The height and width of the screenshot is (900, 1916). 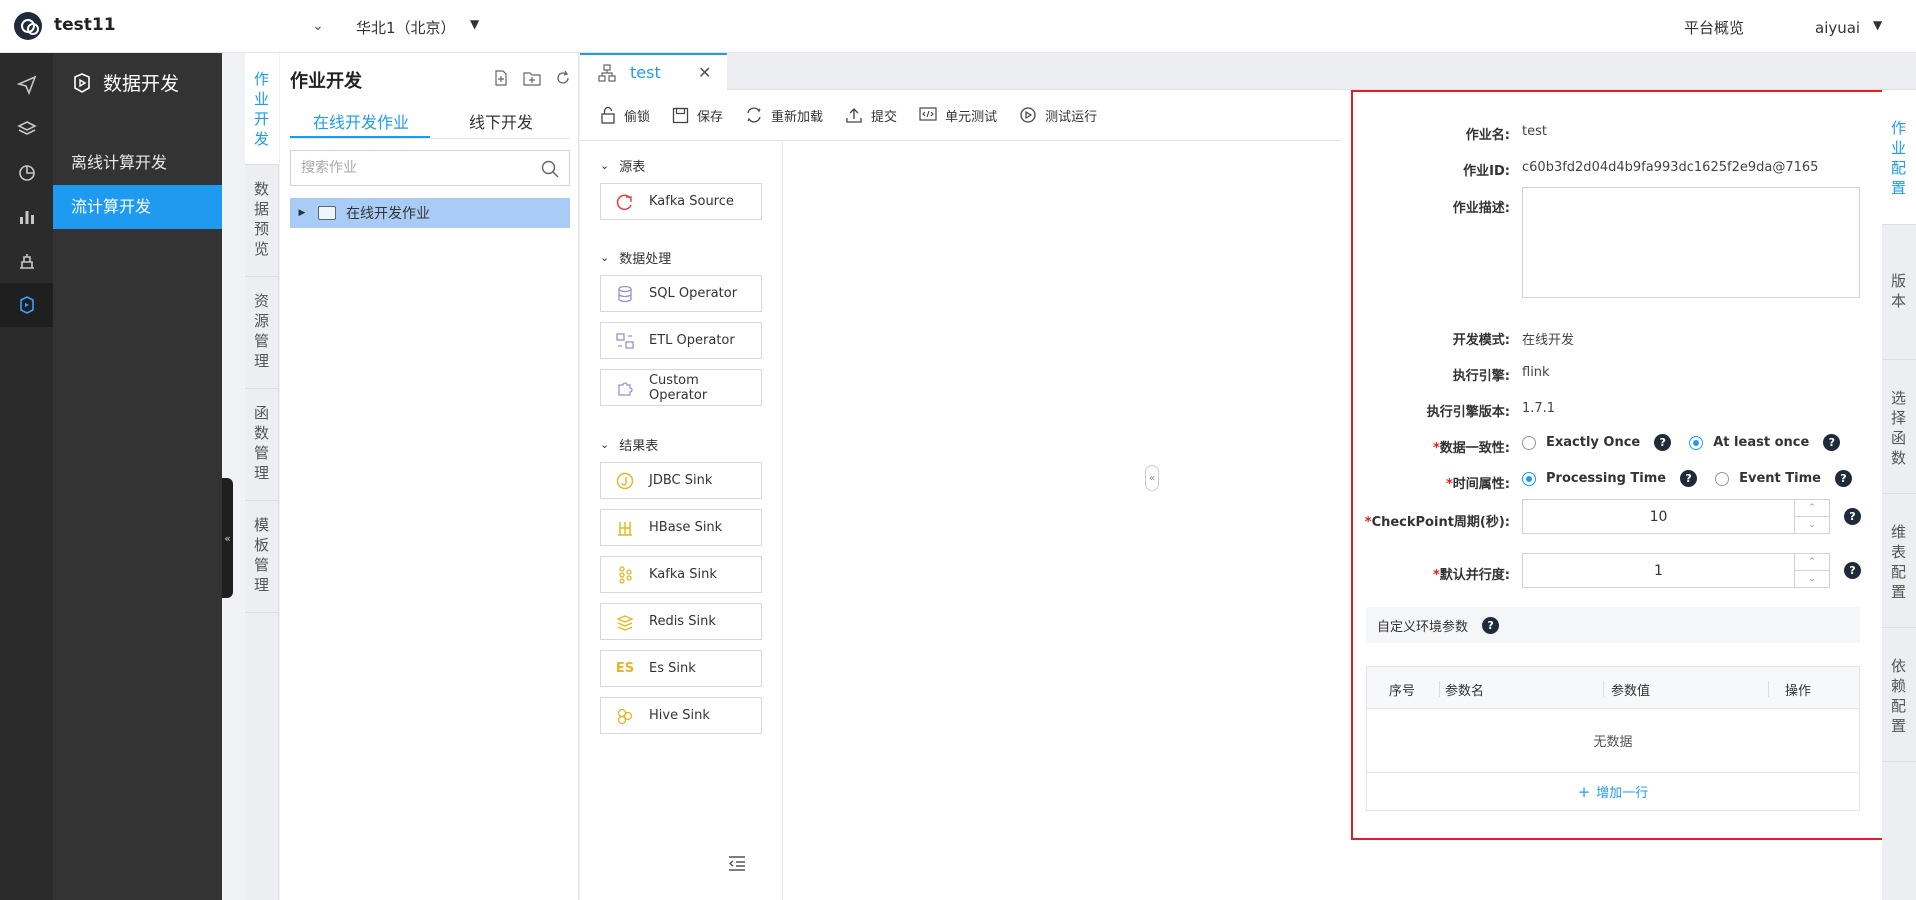 What do you see at coordinates (680, 115) in the screenshot?
I see `save-icon` at bounding box center [680, 115].